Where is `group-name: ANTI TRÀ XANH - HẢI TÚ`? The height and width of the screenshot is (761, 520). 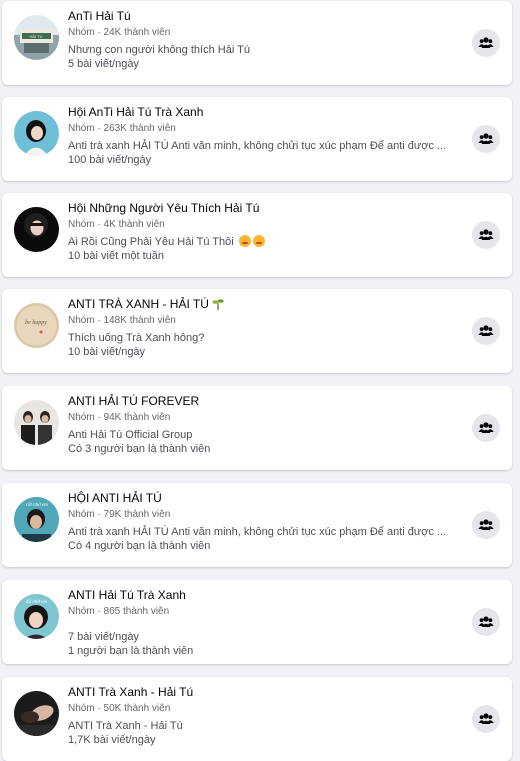
group-name: ANTI TRÀ XANH - HẢI TÚ is located at coordinates (268, 304).